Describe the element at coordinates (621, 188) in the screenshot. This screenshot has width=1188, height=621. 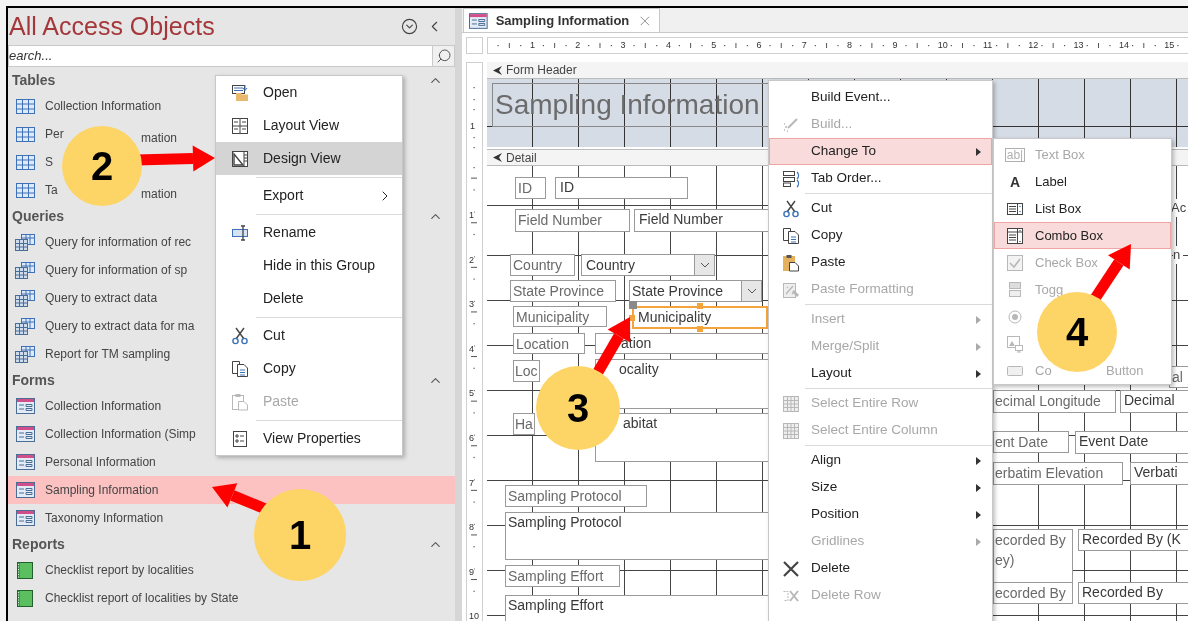
I see `text-box: ID` at that location.